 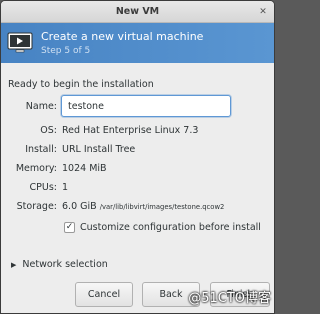 I want to click on name-input: testone, so click(x=146, y=106).